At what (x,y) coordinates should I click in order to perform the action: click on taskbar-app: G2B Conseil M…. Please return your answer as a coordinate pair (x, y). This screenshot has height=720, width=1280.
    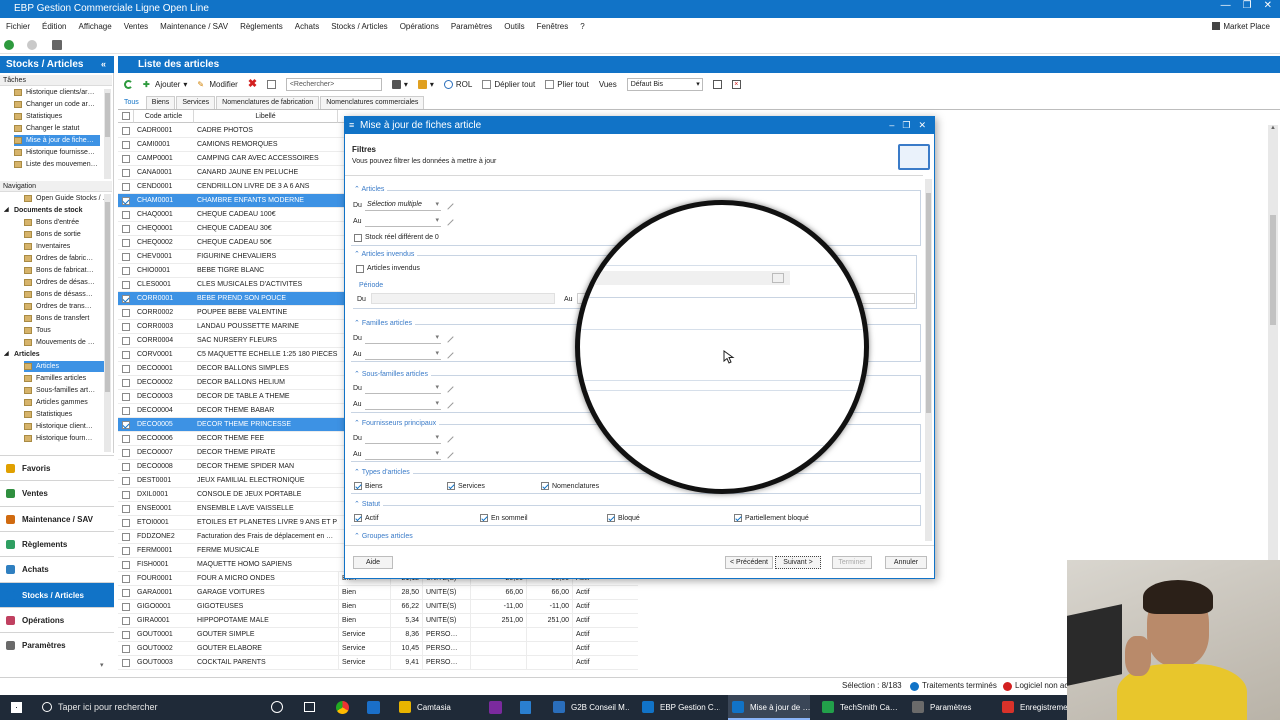
    Looking at the image, I should click on (589, 707).